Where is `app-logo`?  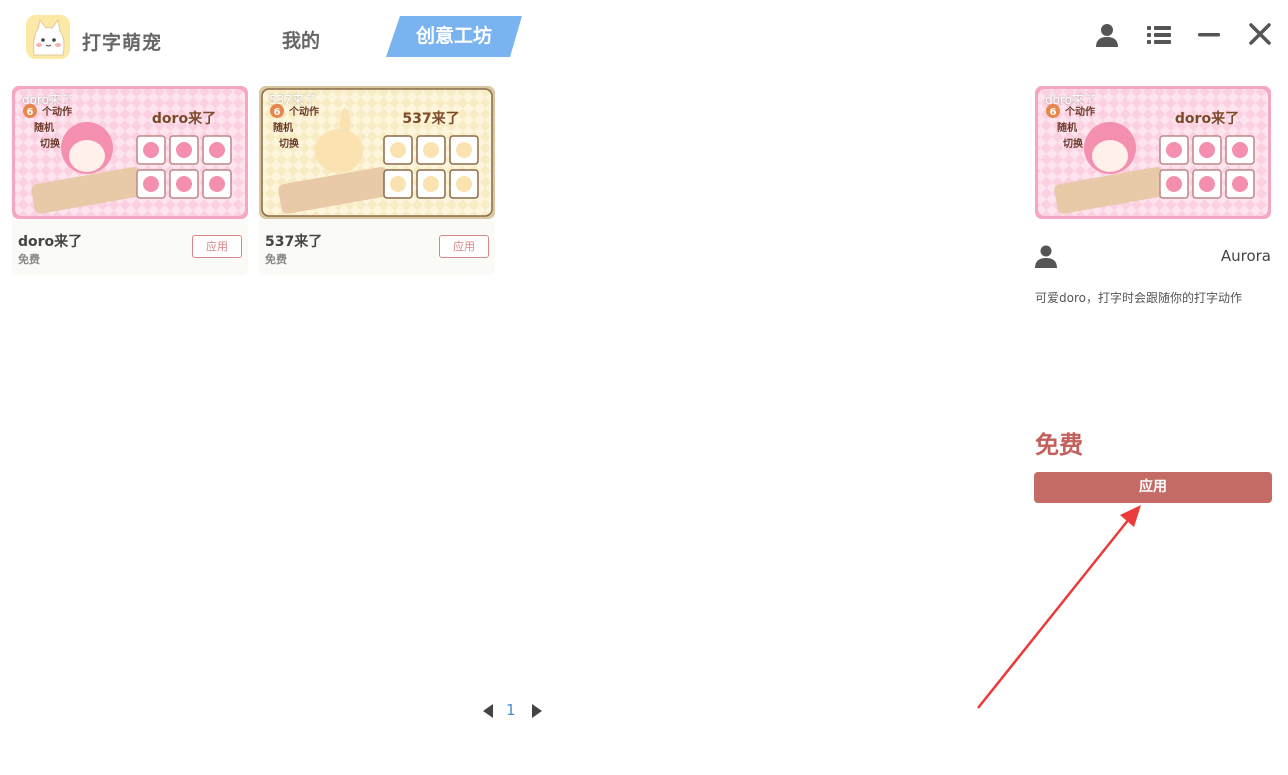
app-logo is located at coordinates (48, 37).